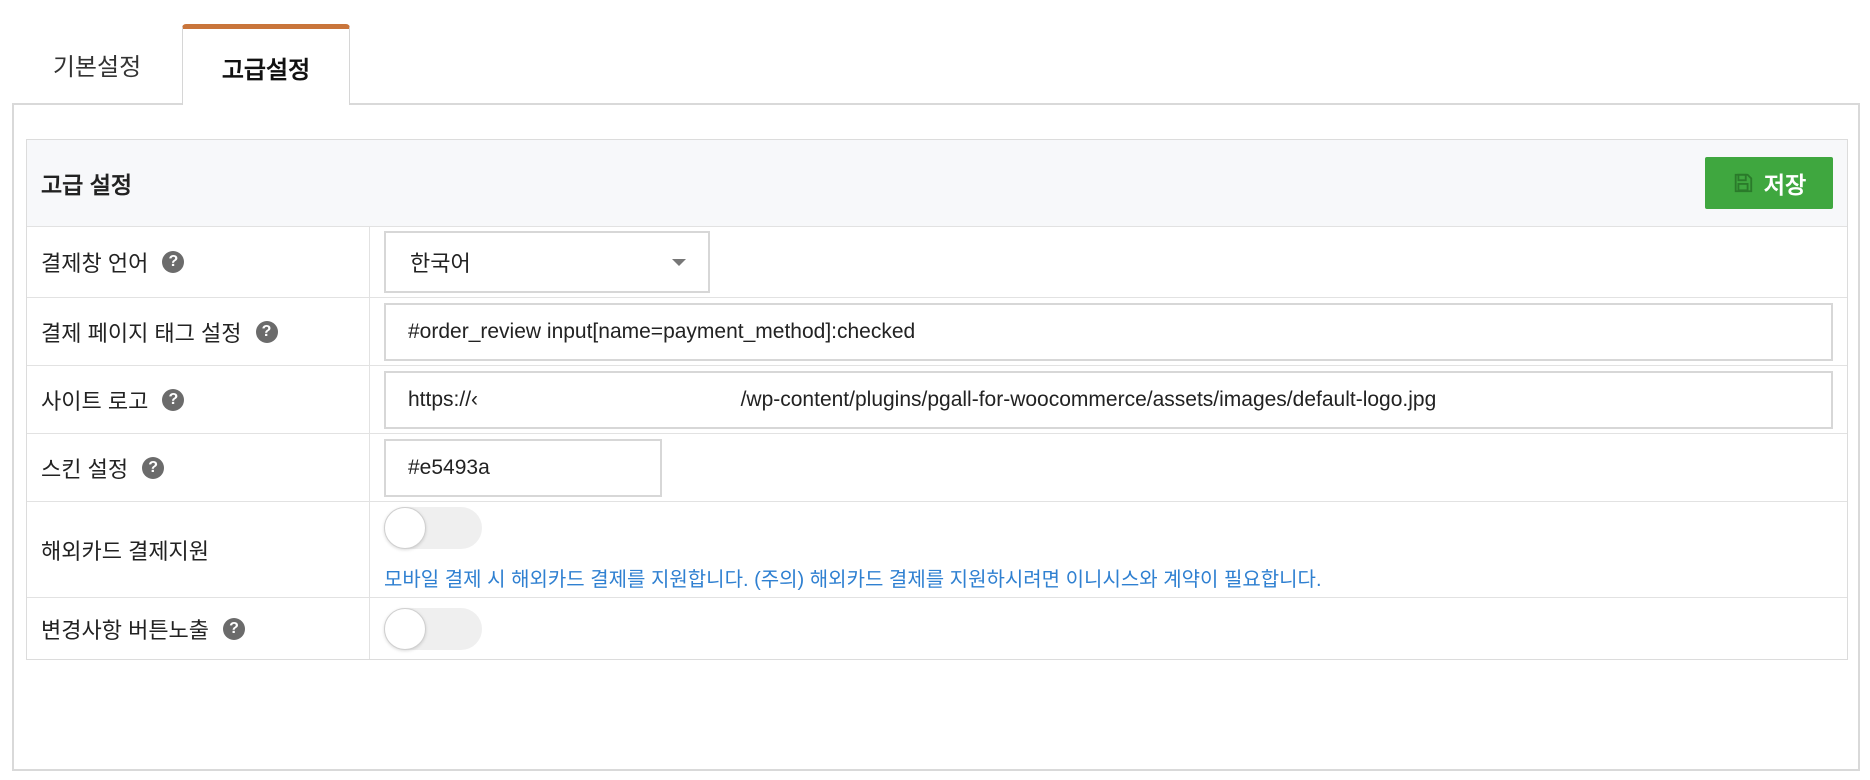 This screenshot has height=780, width=1870. Describe the element at coordinates (937, 183) in the screenshot. I see `section-header: 고급 설정 저장` at that location.